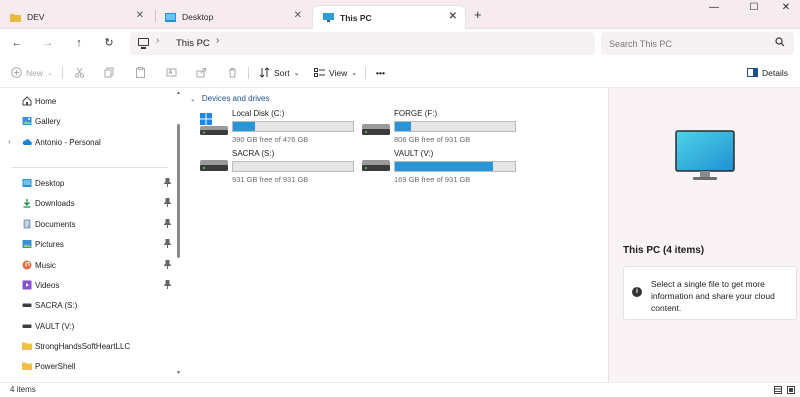 Image resolution: width=800 pixels, height=397 pixels. I want to click on sidebar-item-onedrive: › Antonio - Personal, so click(87, 142).